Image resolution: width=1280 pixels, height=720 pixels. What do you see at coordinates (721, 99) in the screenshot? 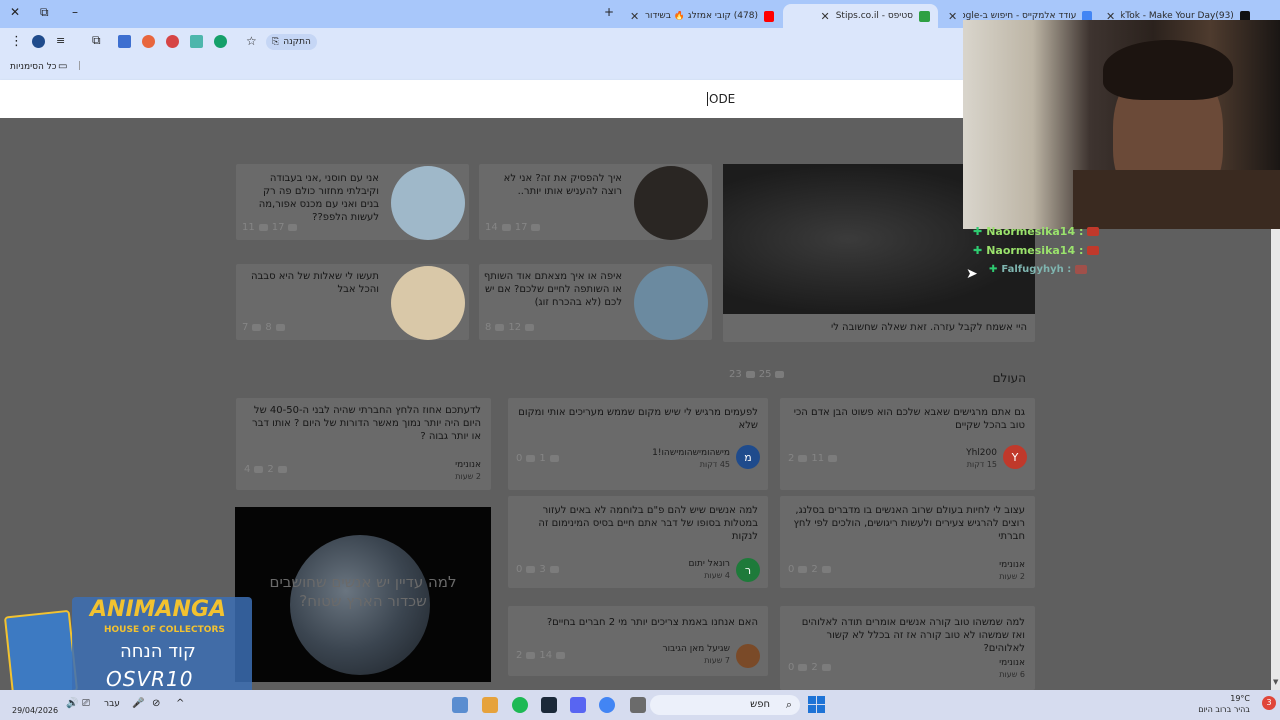
I see `site-search-field: ODE` at bounding box center [721, 99].